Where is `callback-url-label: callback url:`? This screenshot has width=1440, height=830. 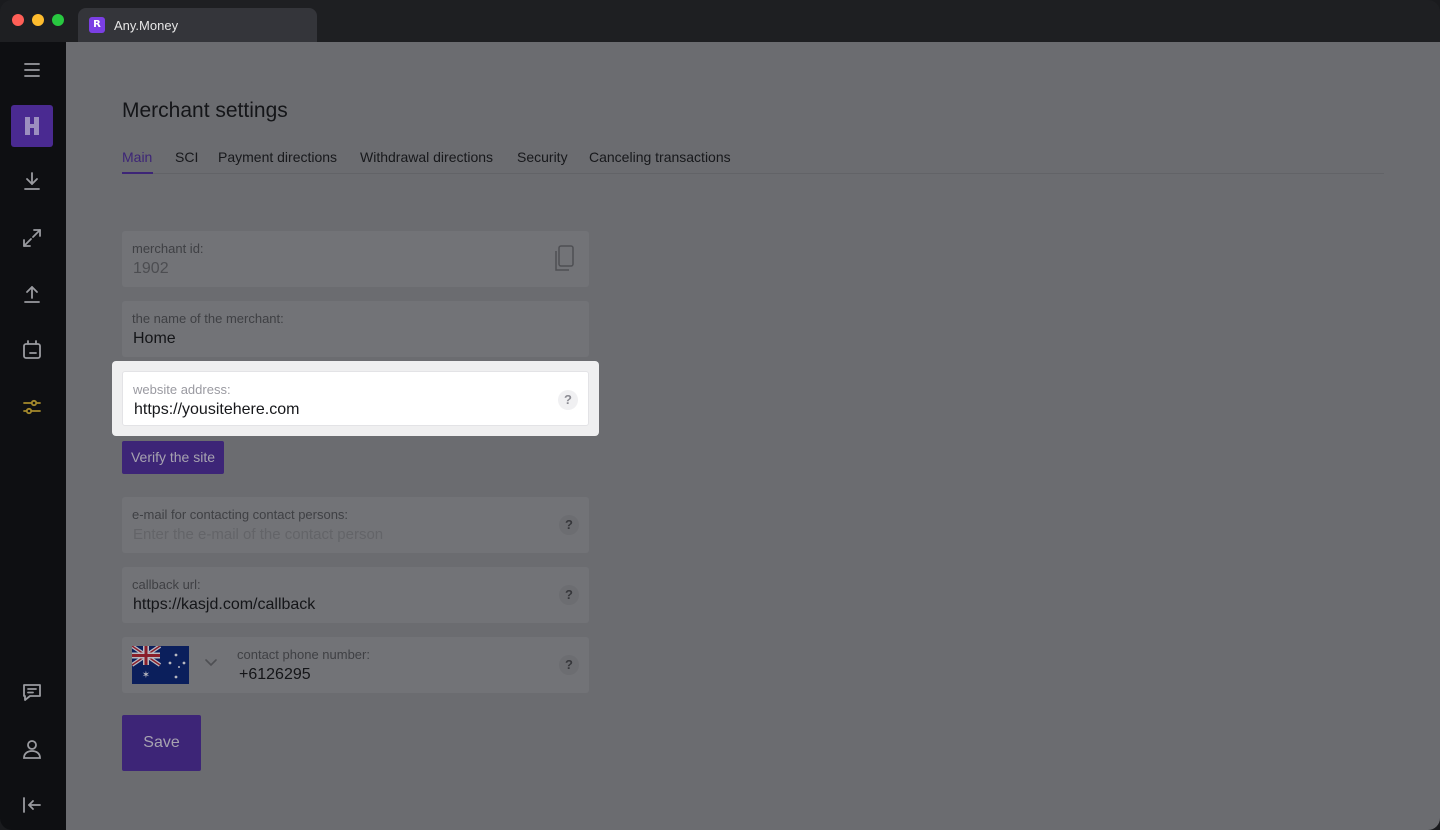 callback-url-label: callback url: is located at coordinates (166, 584).